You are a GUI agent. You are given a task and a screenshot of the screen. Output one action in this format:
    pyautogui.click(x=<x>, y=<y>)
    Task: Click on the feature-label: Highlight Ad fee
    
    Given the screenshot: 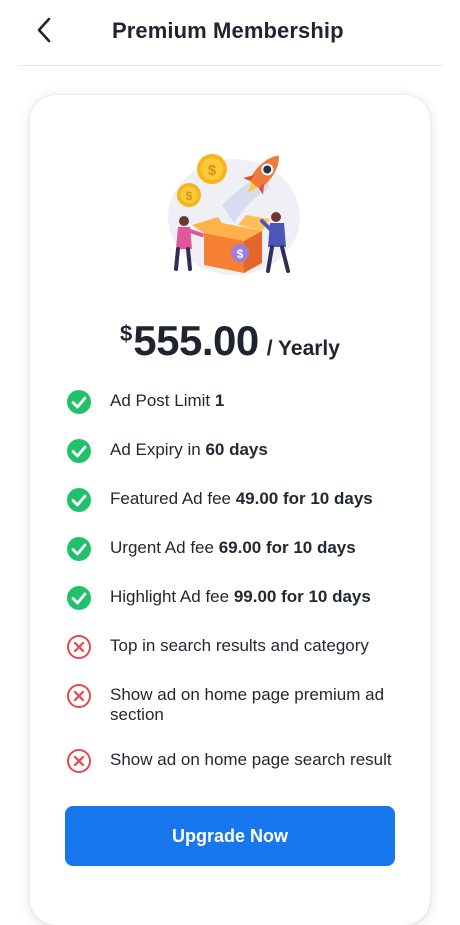 What is the action you would take?
    pyautogui.click(x=172, y=596)
    